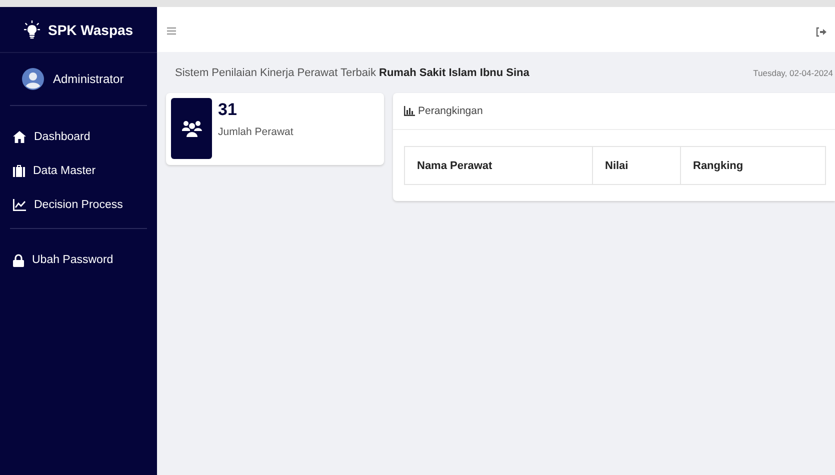 The height and width of the screenshot is (475, 835). I want to click on menu-item: Data Master, so click(78, 171).